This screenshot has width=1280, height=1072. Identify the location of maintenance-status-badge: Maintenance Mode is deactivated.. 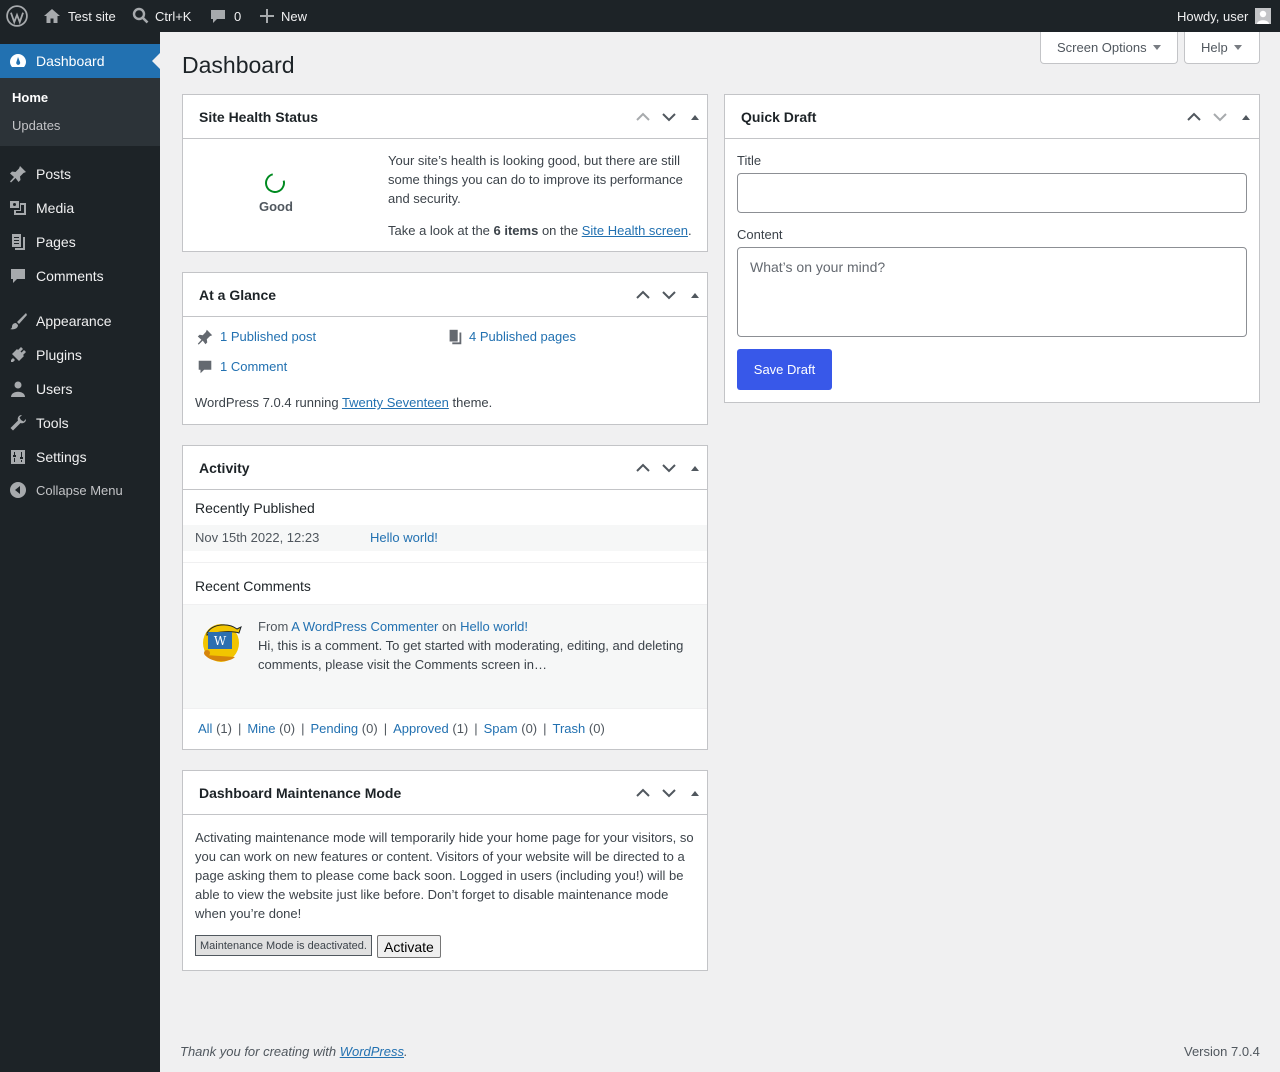
(283, 945).